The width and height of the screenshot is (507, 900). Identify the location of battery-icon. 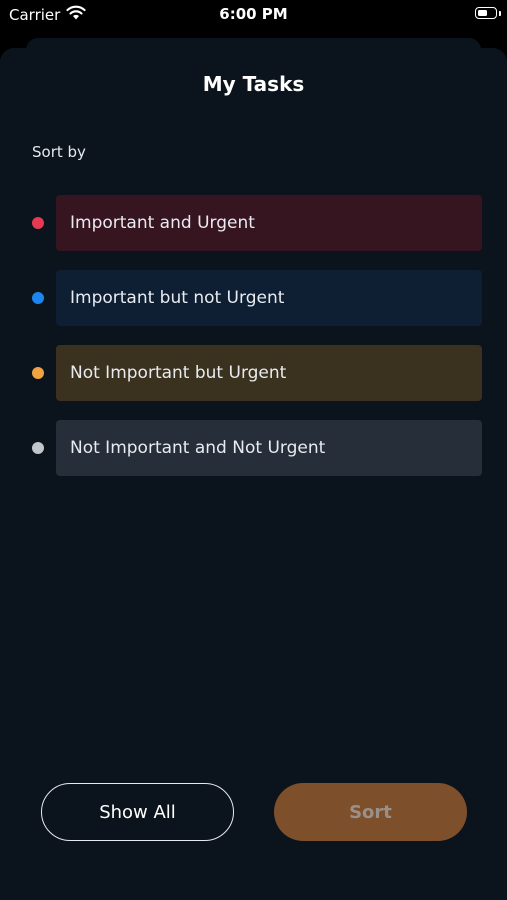
(486, 13).